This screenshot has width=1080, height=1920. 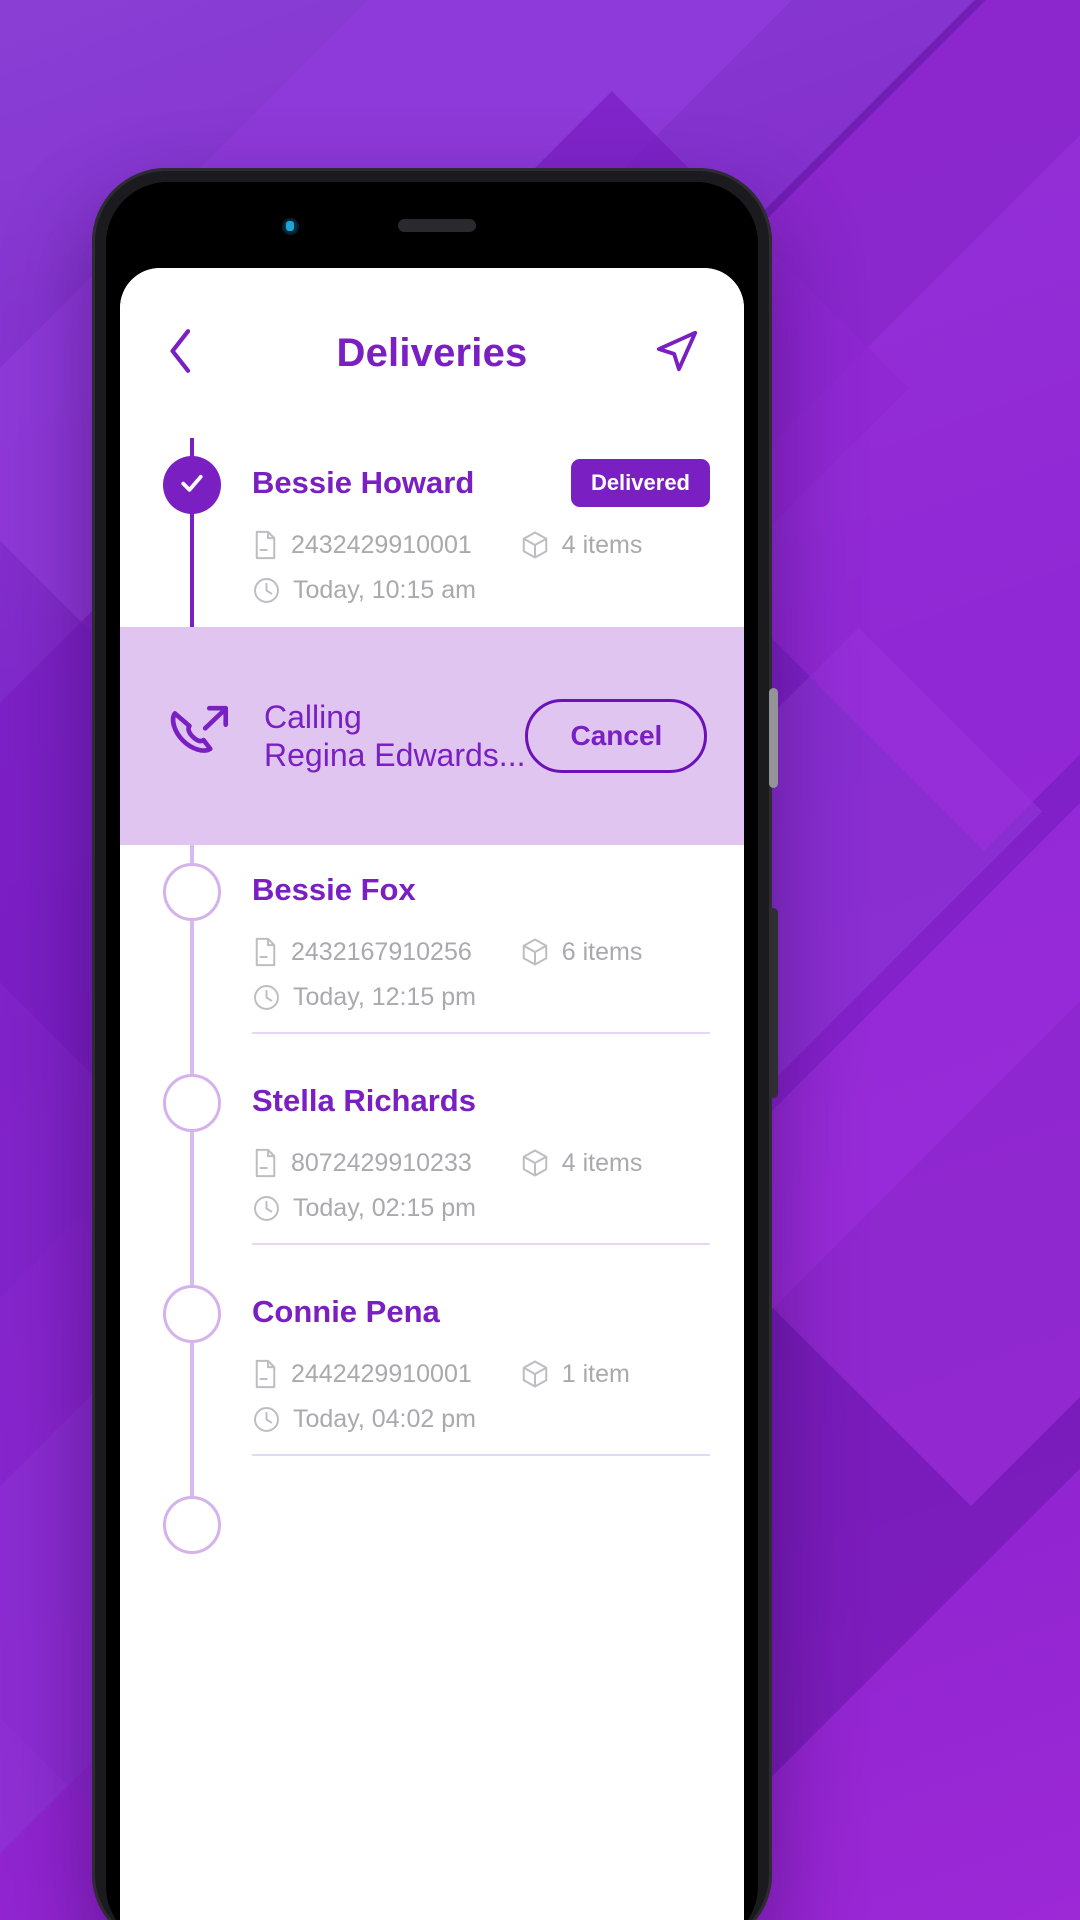 I want to click on tracking-number-value: 2432429910001, so click(x=381, y=544).